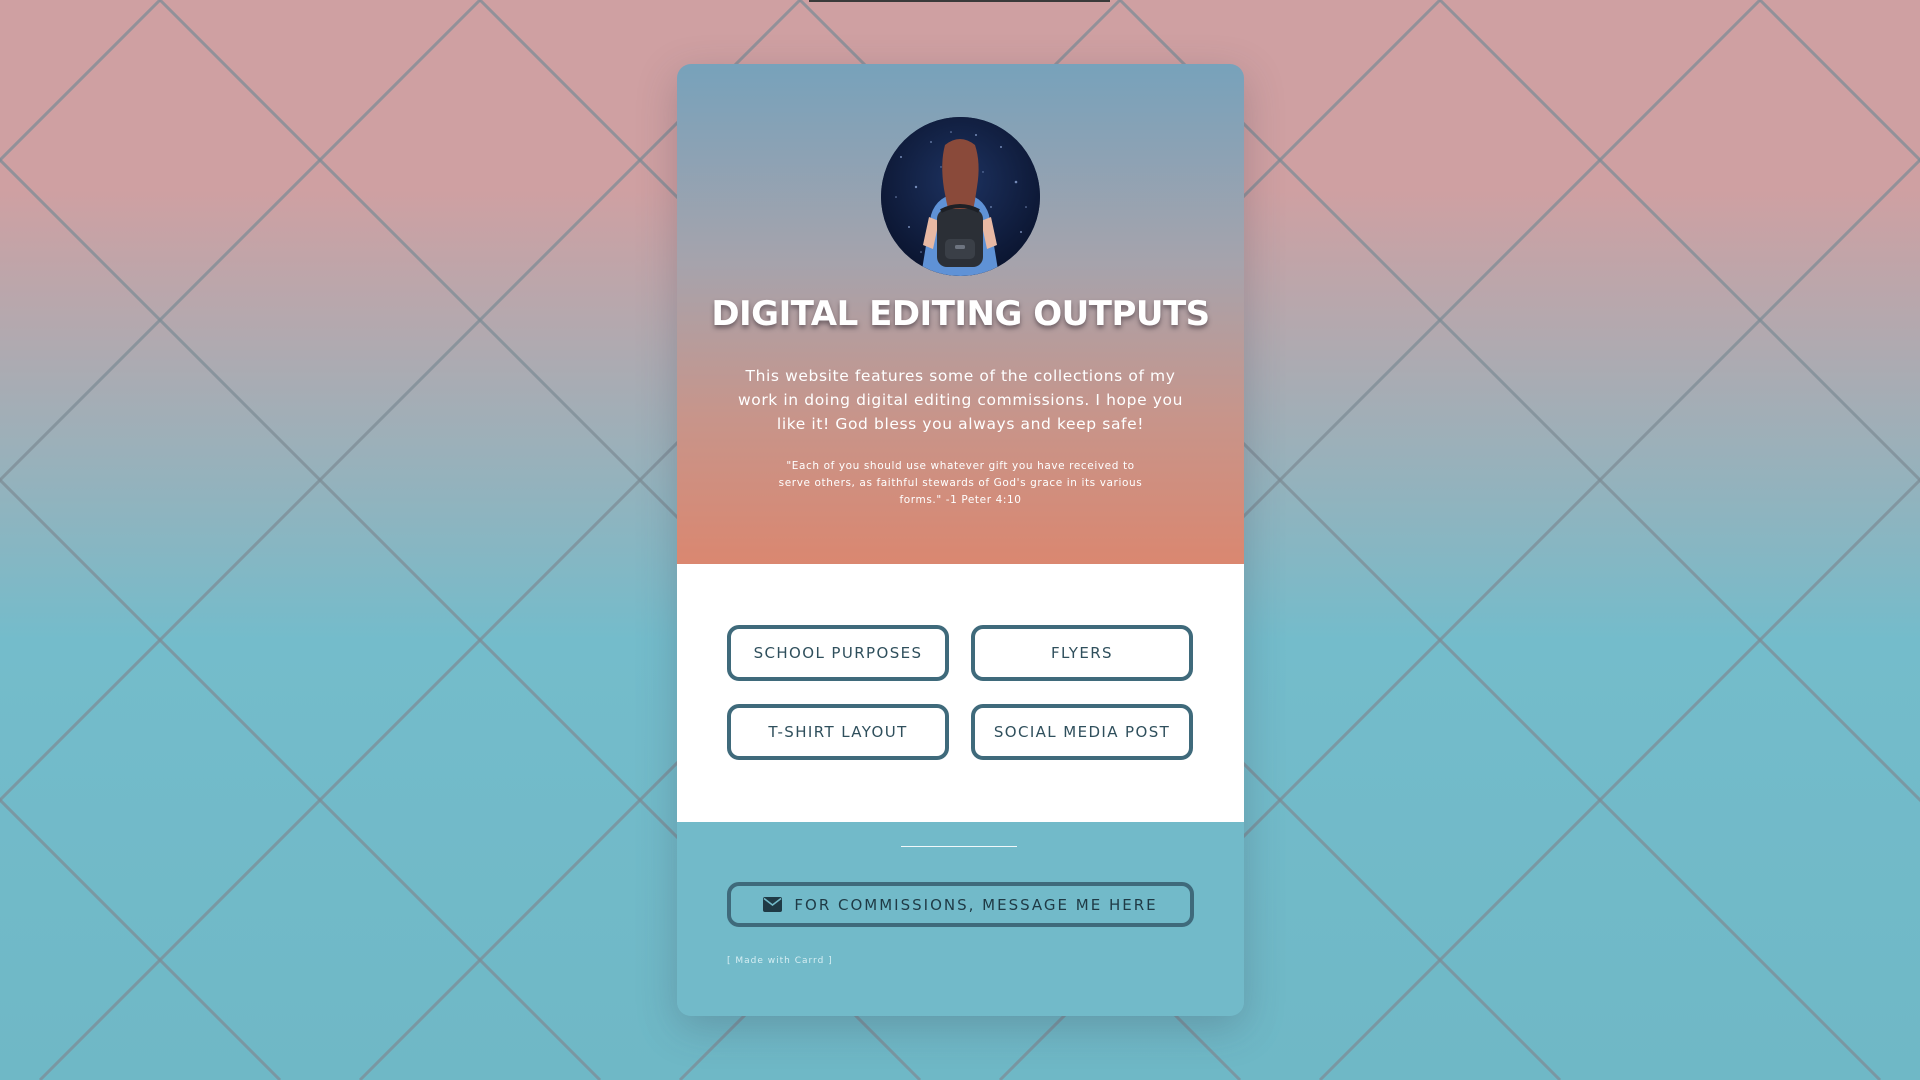  Describe the element at coordinates (959, 846) in the screenshot. I see `divider-line` at that location.